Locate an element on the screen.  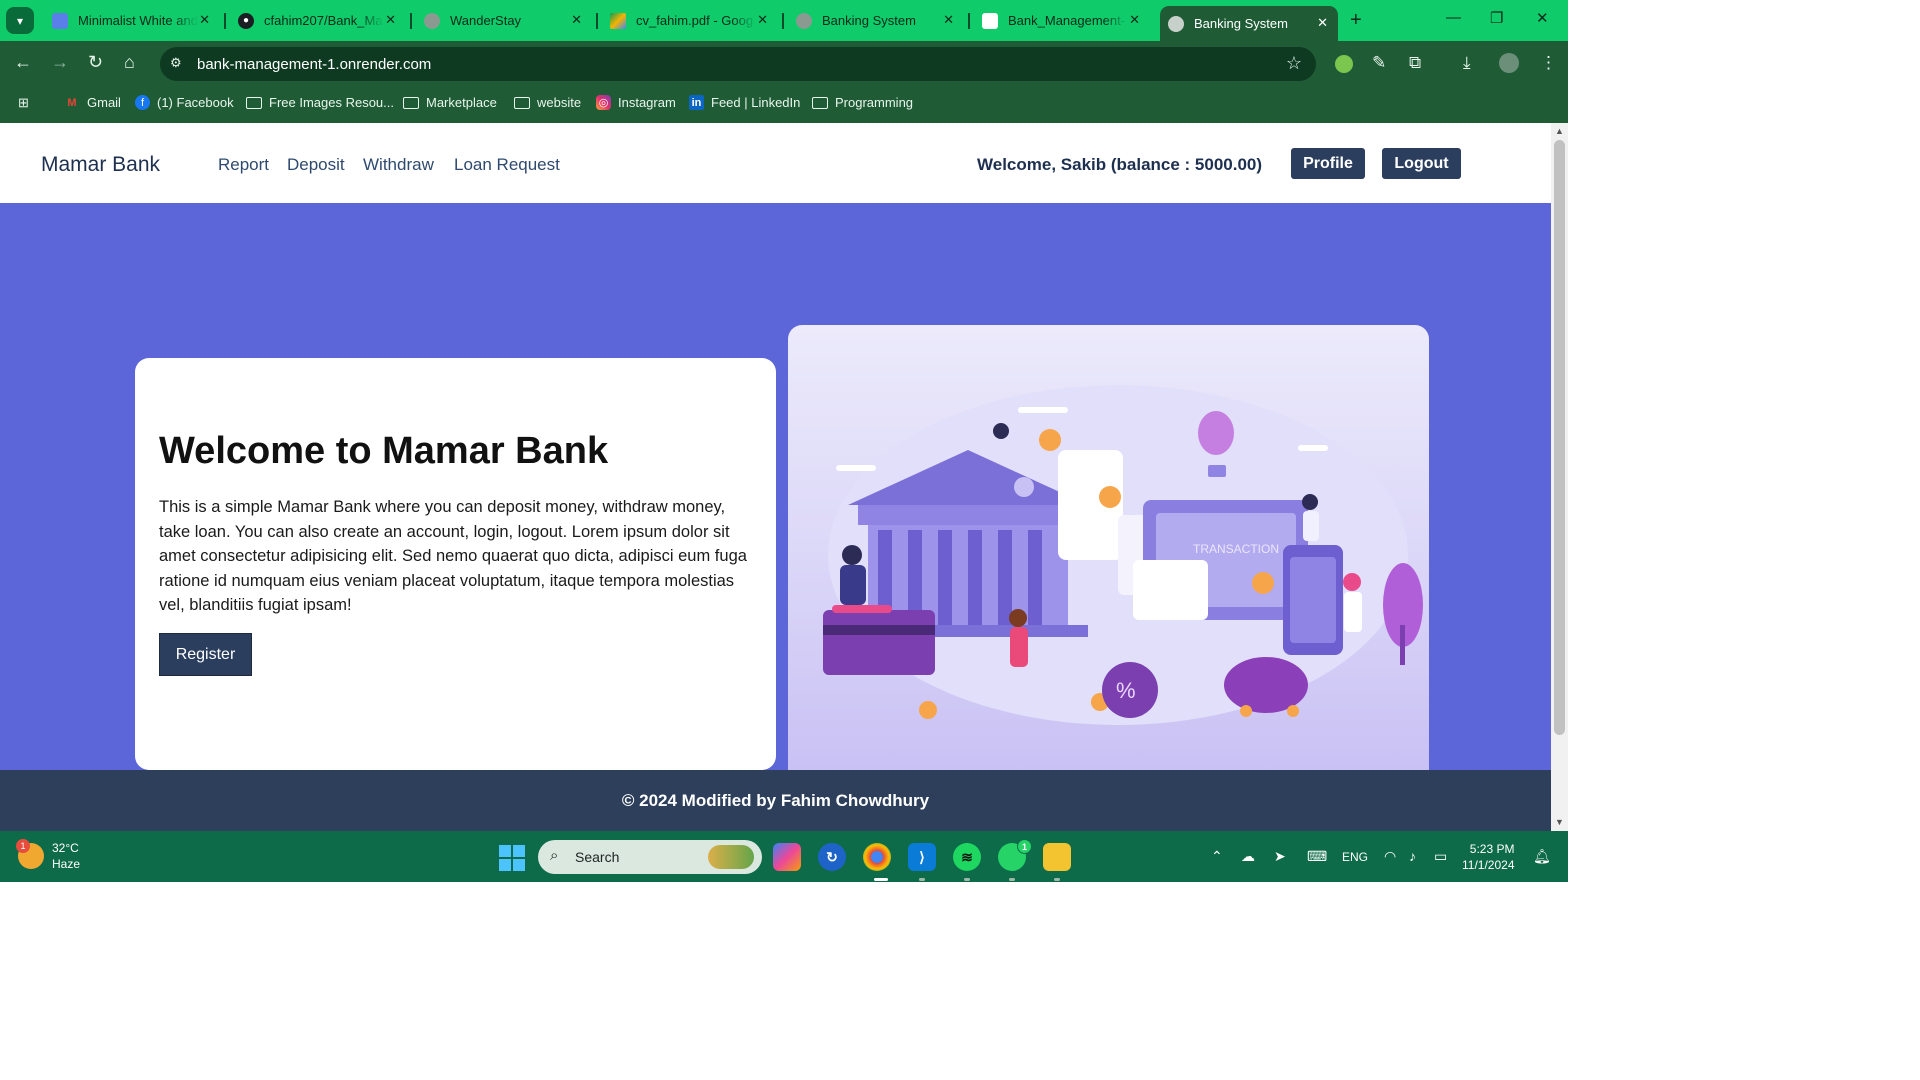
new-tab-button: + is located at coordinates (1356, 20).